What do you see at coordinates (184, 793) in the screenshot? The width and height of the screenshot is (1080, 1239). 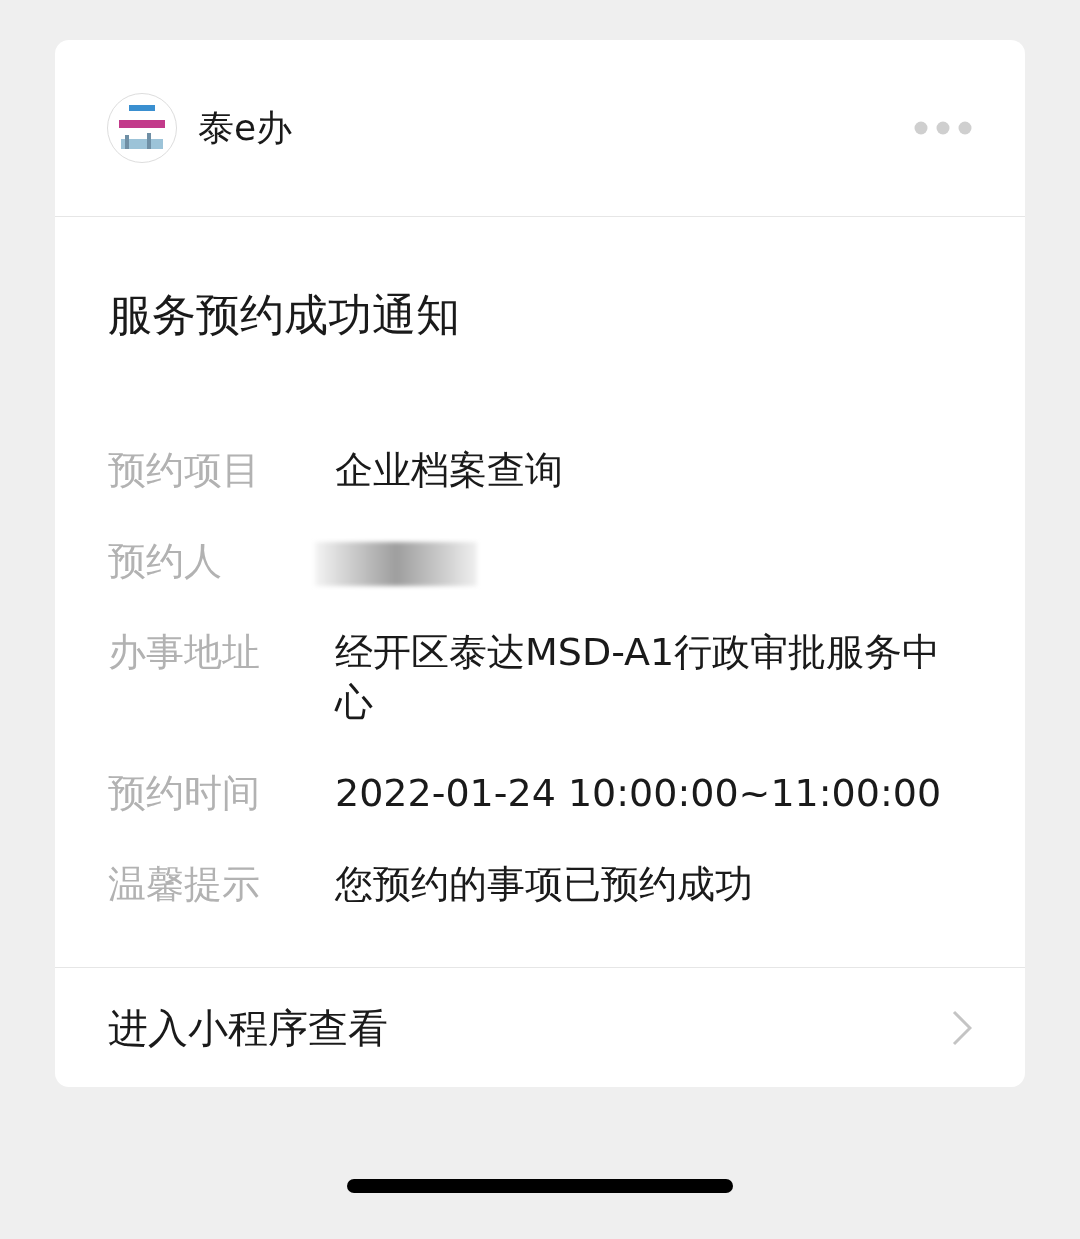 I see `field-label: 预约时间` at bounding box center [184, 793].